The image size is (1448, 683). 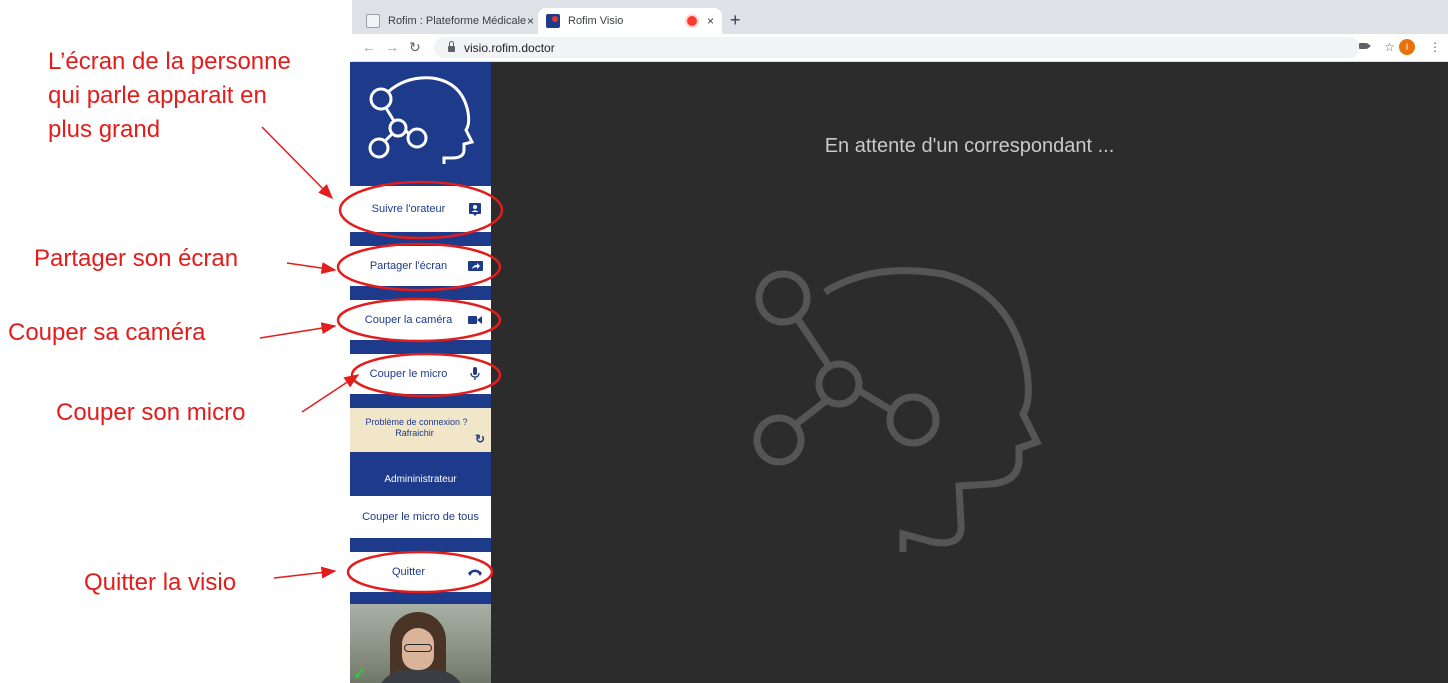 What do you see at coordinates (151, 412) in the screenshot?
I see `annotation-micro: Couper son micro` at bounding box center [151, 412].